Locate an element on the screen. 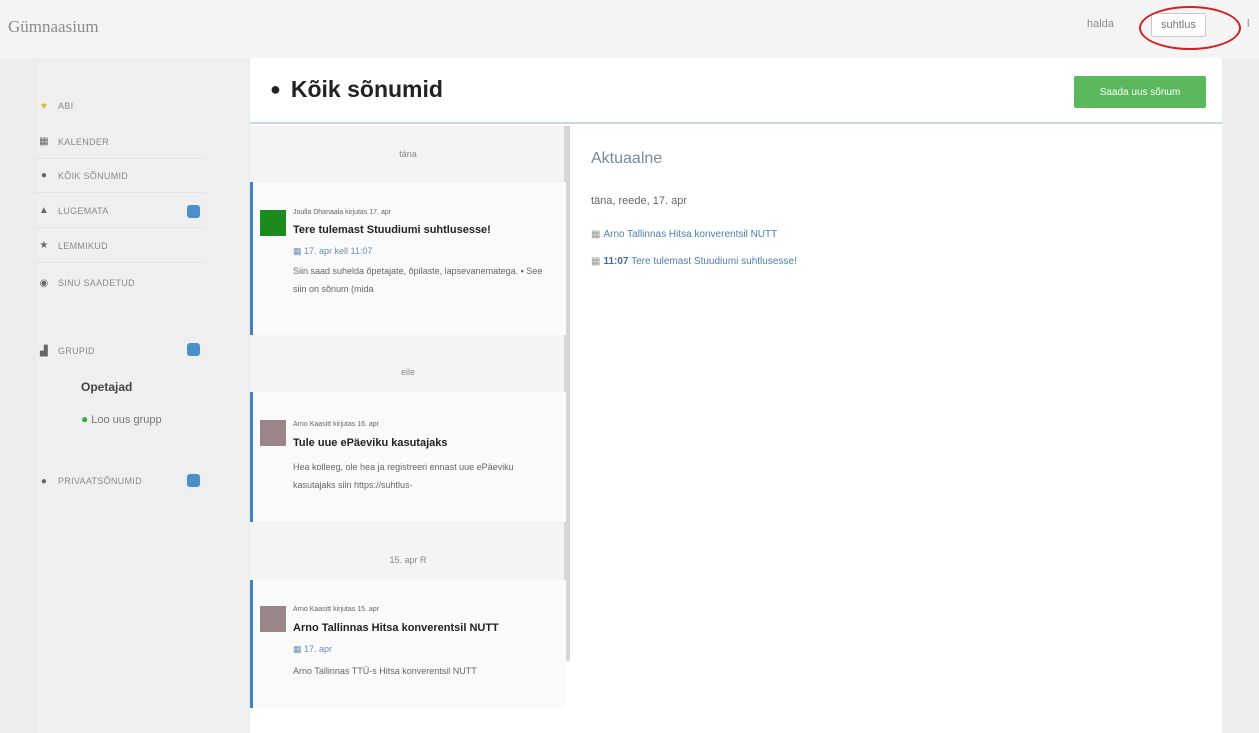 Image resolution: width=1259 pixels, height=733 pixels. new-group-link: ● Loo uus grupp is located at coordinates (121, 419).